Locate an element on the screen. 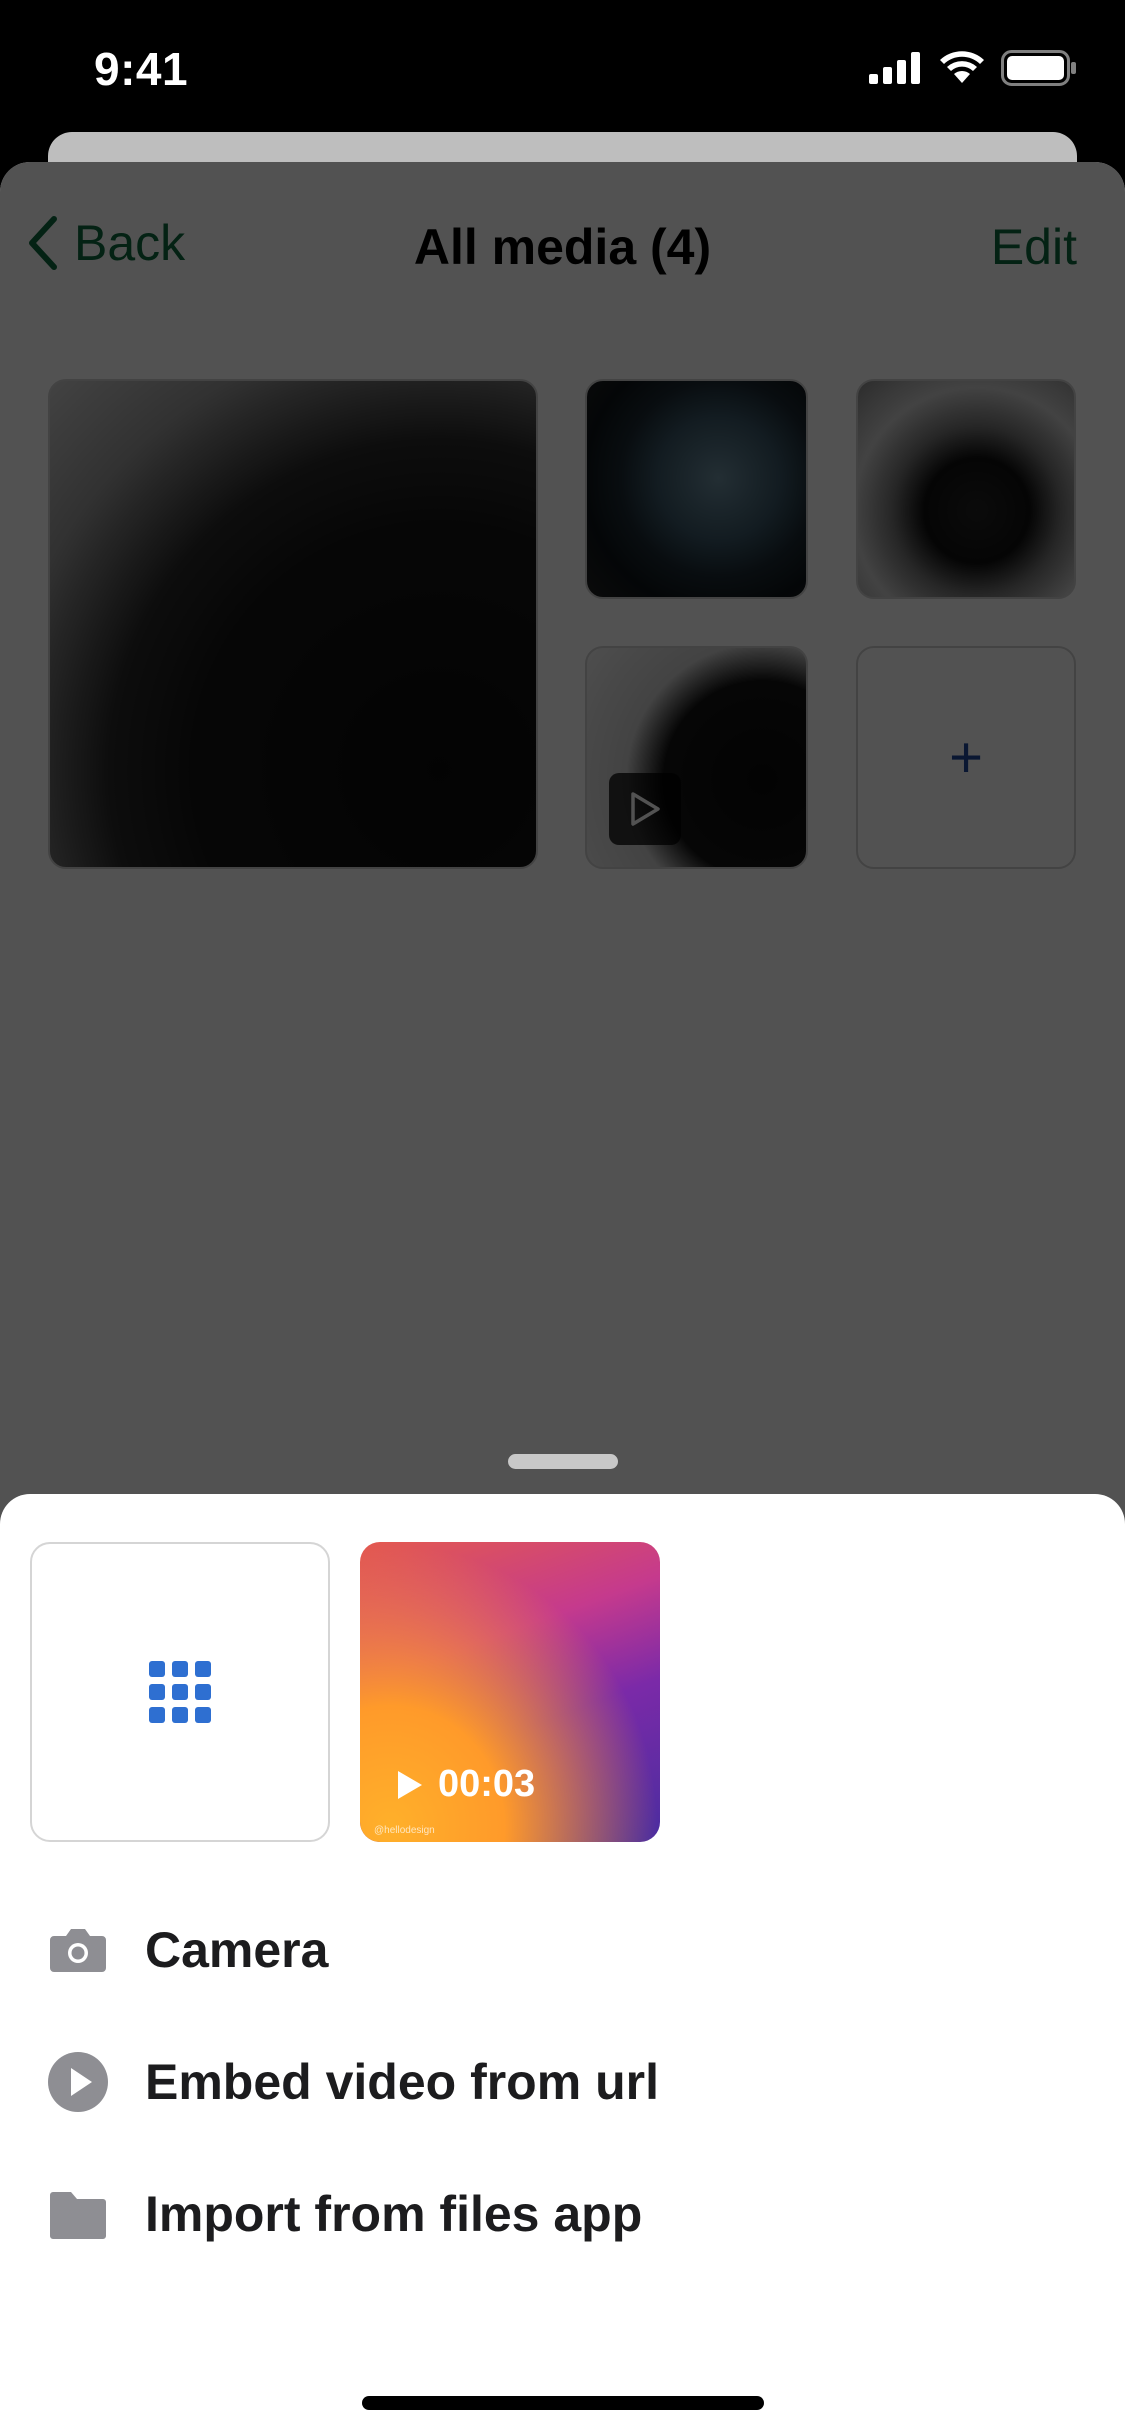 The width and height of the screenshot is (1125, 2436). browse-library-button is located at coordinates (180, 1692).